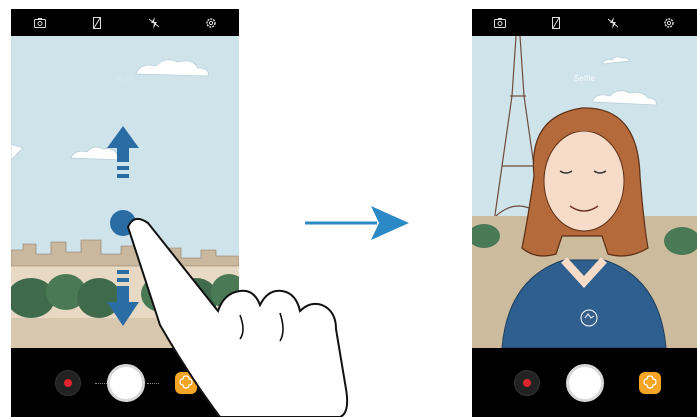 This screenshot has height=417, width=697. I want to click on mode-label-auto: Auto, so click(125, 78).